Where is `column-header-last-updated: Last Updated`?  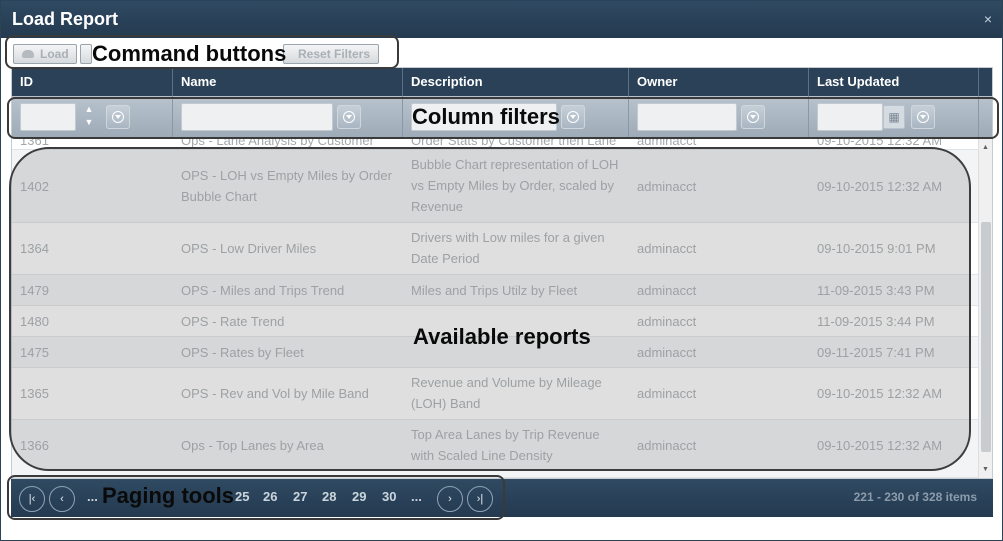
column-header-last-updated: Last Updated is located at coordinates (894, 82).